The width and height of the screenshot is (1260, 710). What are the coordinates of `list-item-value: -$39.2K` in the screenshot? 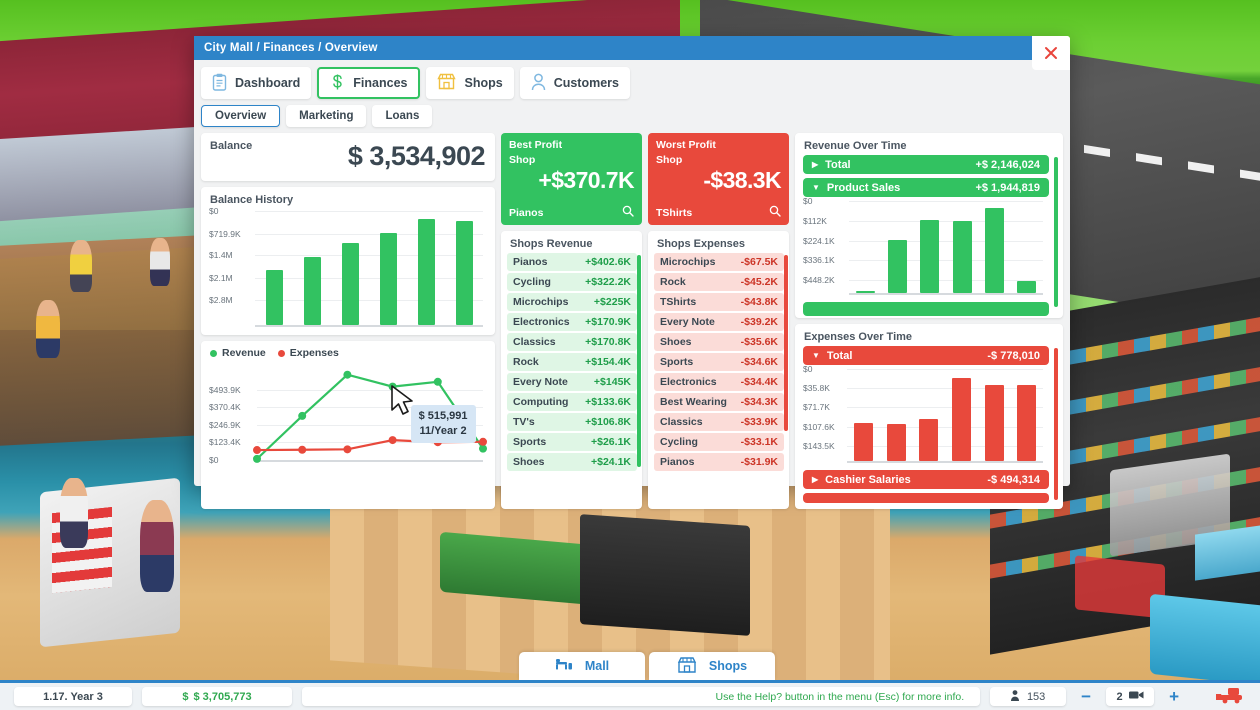 It's located at (759, 321).